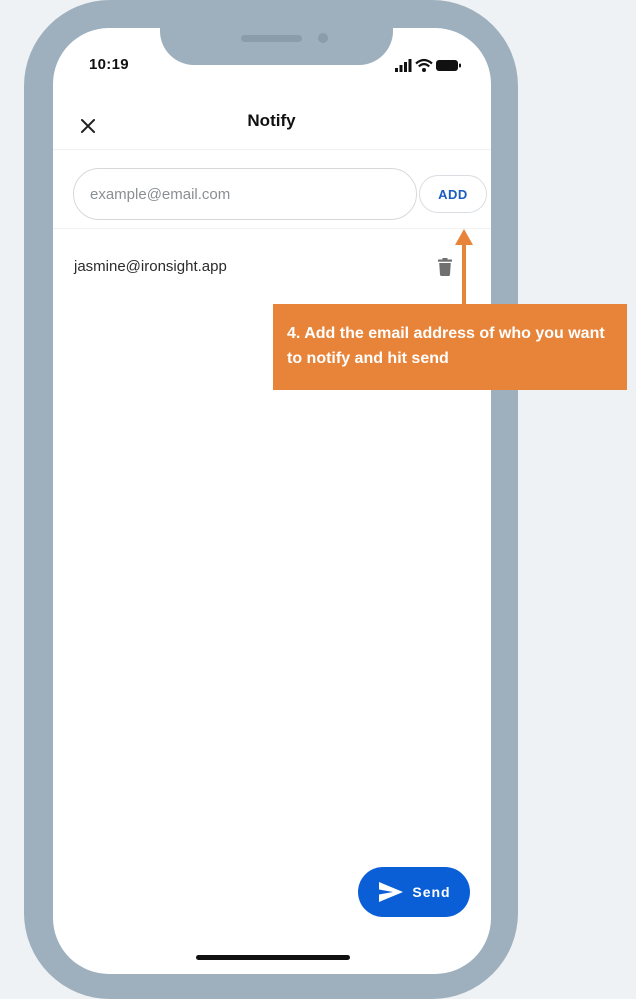 This screenshot has width=636, height=999. I want to click on email-input, so click(245, 194).